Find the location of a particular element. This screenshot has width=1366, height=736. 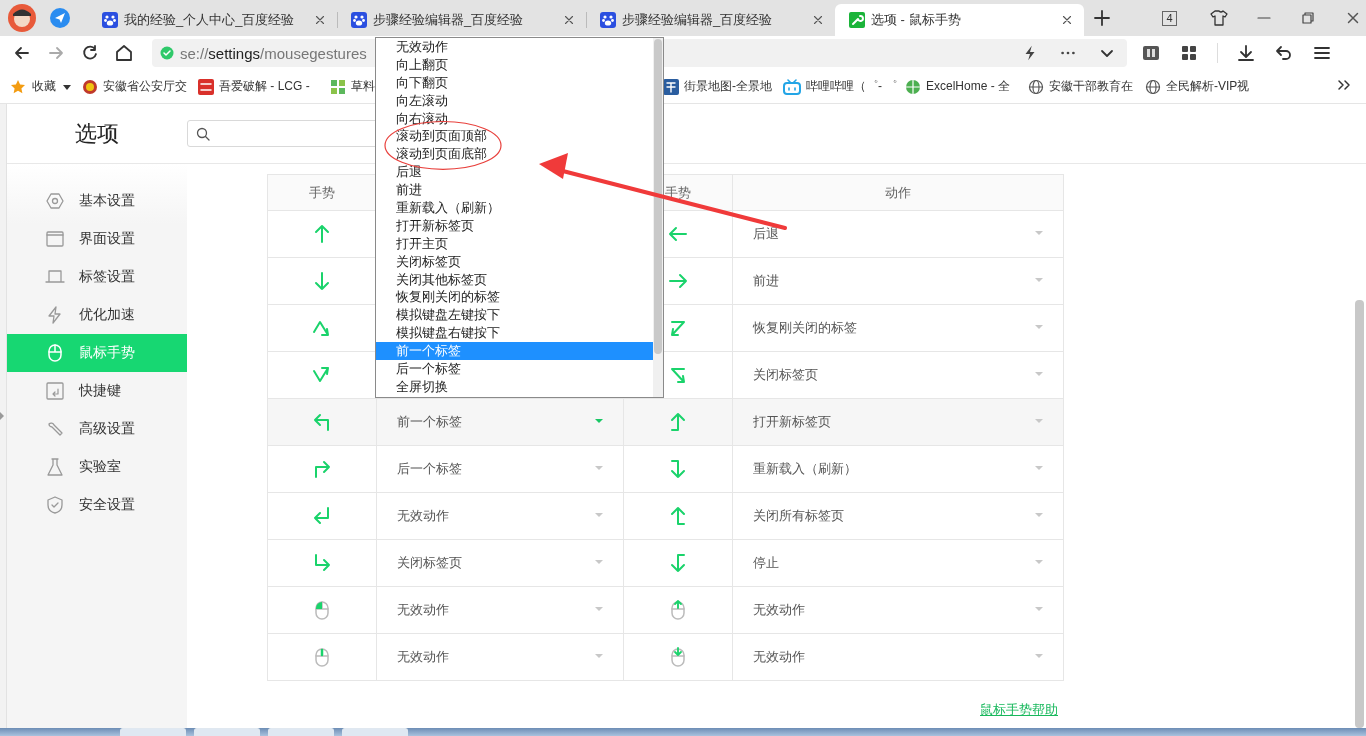

column-header: 动作 is located at coordinates (898, 192).